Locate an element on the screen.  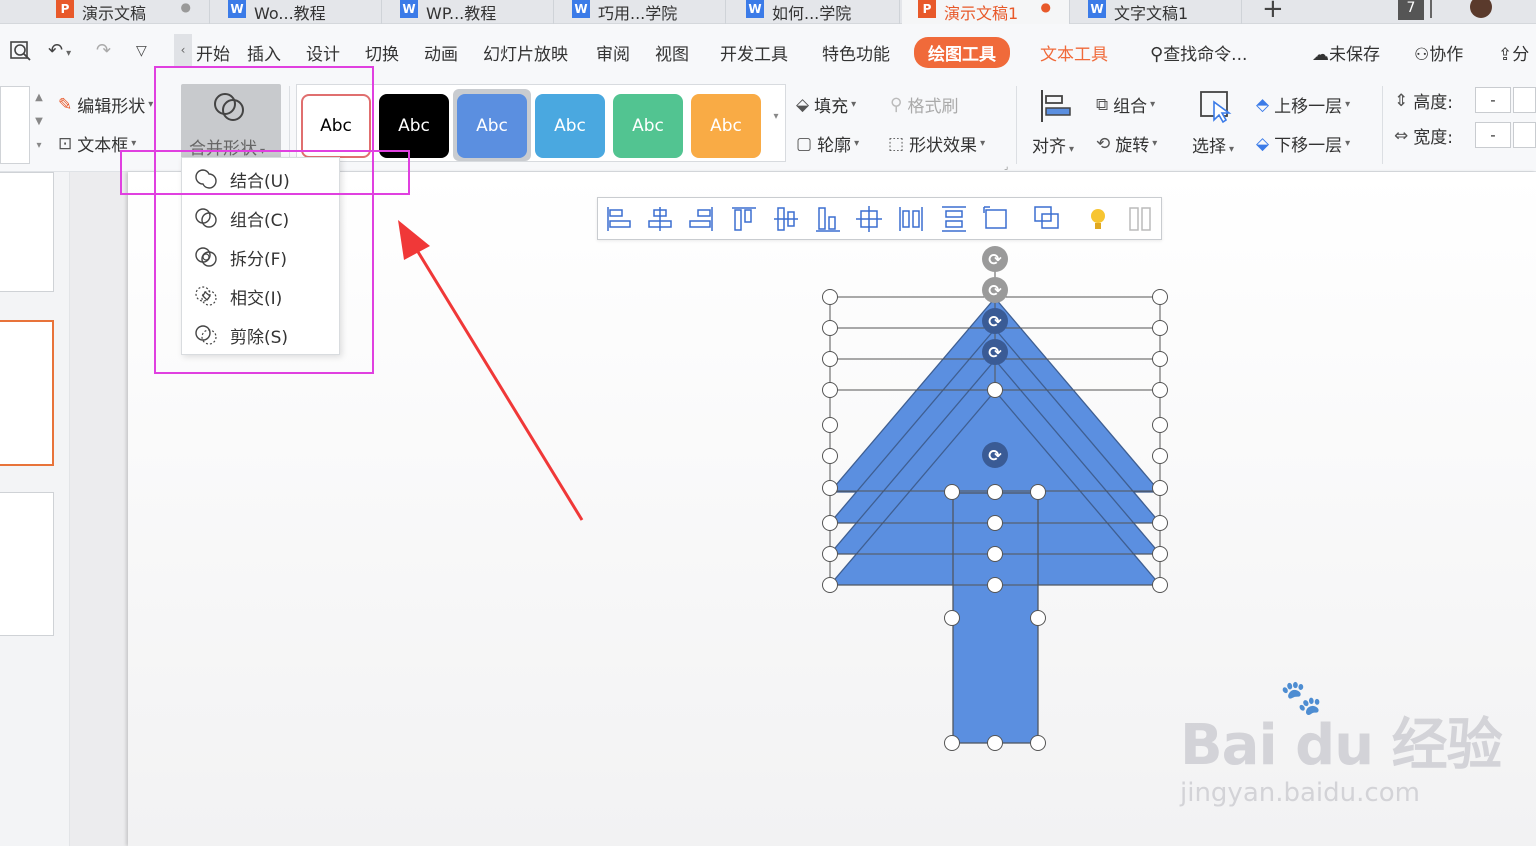
quick-access-more-icon: ▽ is located at coordinates (141, 51).